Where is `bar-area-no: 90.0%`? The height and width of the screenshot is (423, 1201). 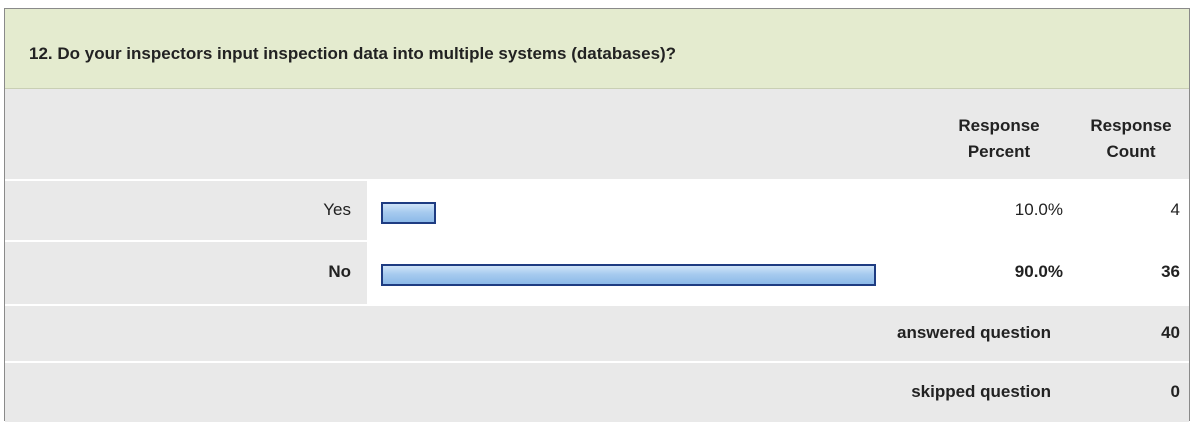
bar-area-no: 90.0% is located at coordinates (722, 273).